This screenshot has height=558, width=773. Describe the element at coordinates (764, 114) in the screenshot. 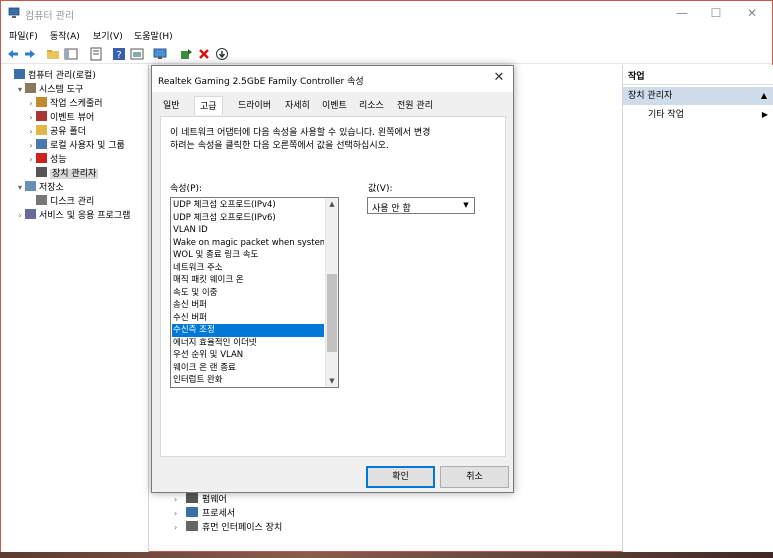

I see `submenu-arrow-icon: ▶` at that location.